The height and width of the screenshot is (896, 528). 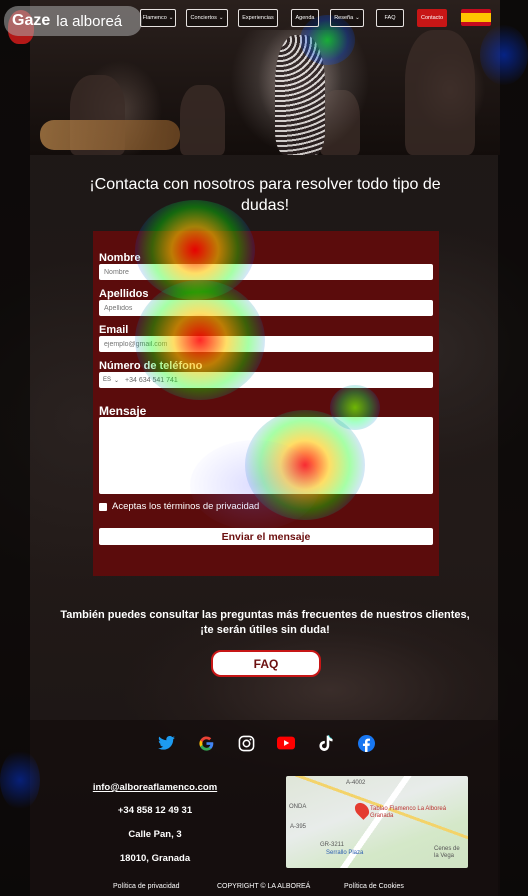 I want to click on nav-item-label: Experiencias, so click(x=258, y=18).